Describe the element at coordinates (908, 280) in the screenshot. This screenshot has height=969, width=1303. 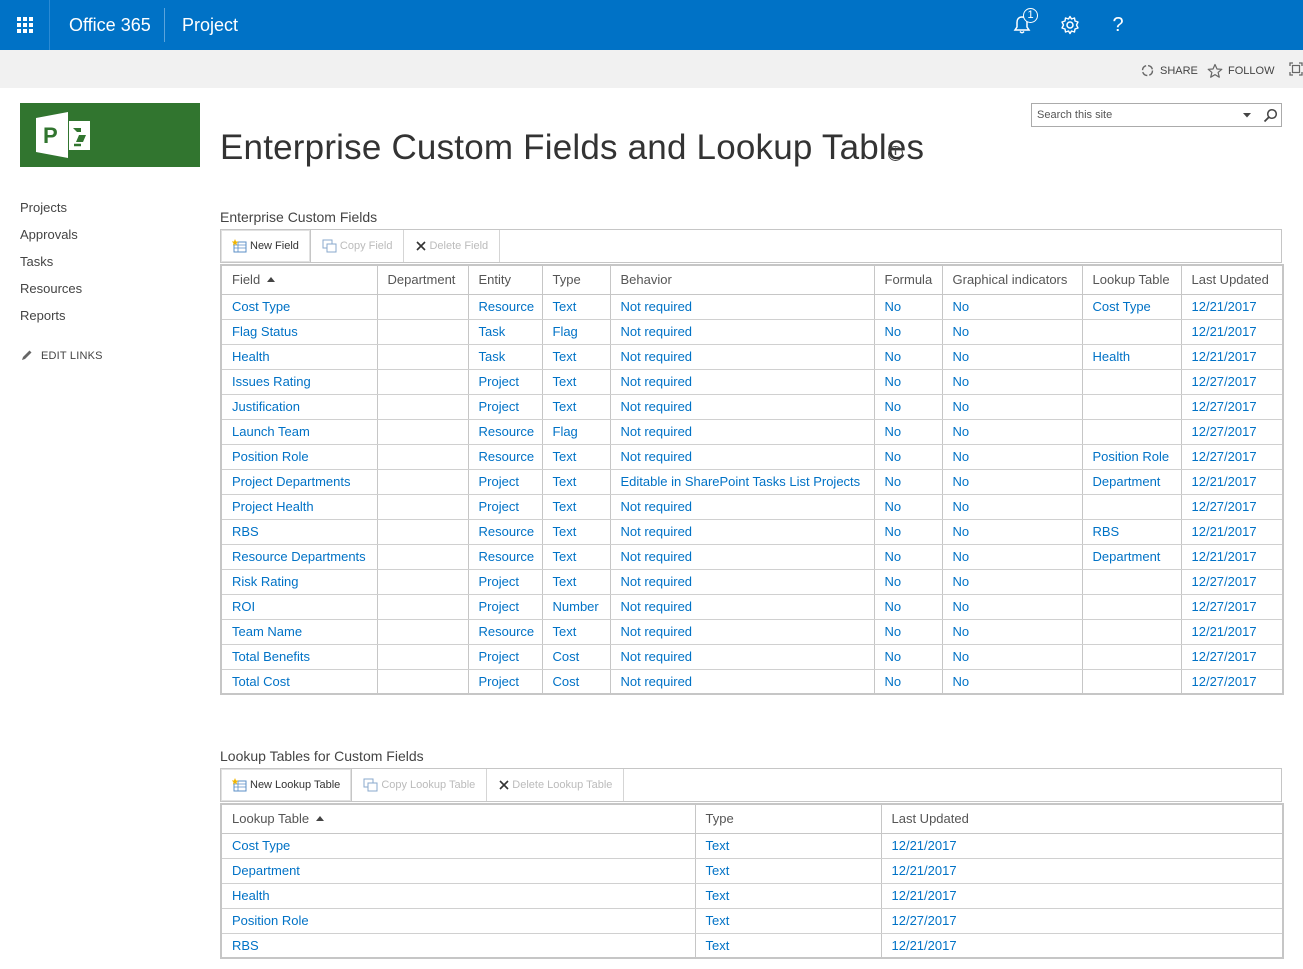
I see `column-header-formula: Formula` at that location.